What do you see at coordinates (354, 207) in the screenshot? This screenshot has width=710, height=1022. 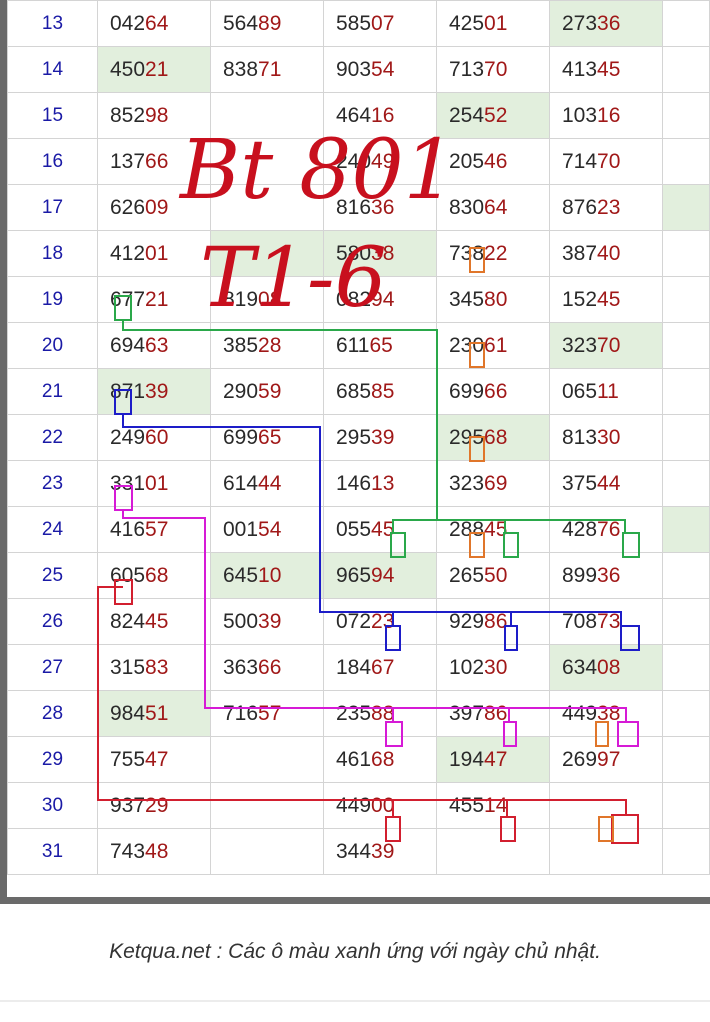 I see `result-head-digits: 816` at bounding box center [354, 207].